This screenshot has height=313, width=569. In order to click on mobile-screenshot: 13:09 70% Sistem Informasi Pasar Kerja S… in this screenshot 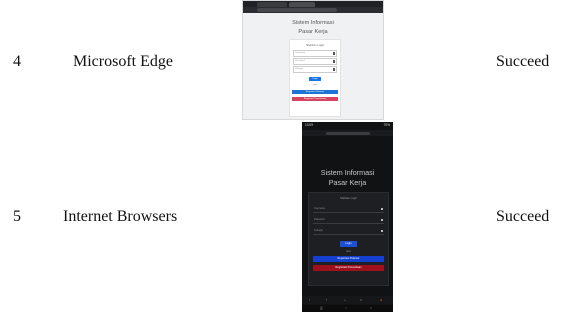, I will do `click(347, 217)`.